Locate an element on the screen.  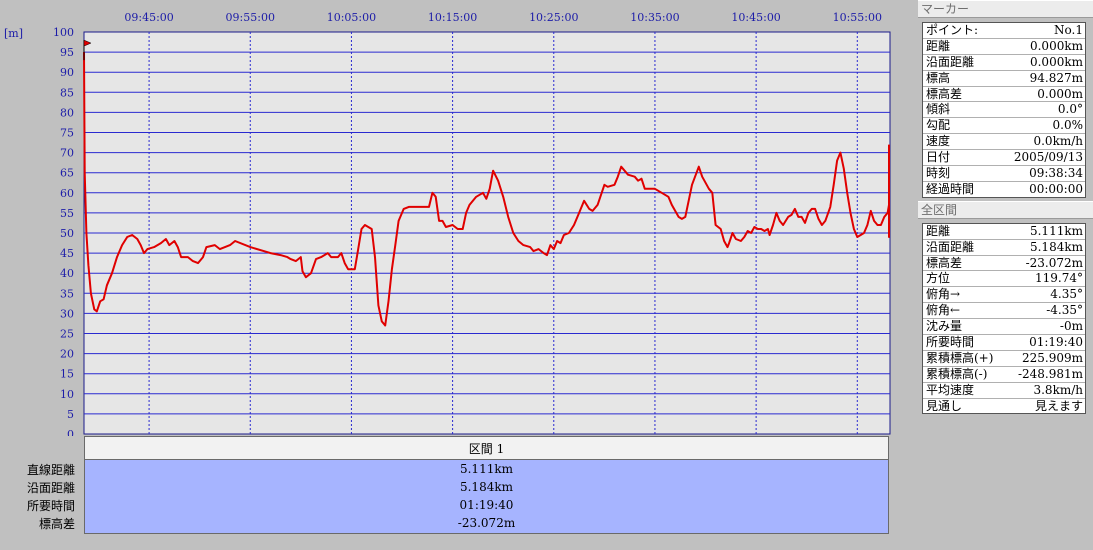
x-tick-label: 09:45:00 is located at coordinates (148, 17).